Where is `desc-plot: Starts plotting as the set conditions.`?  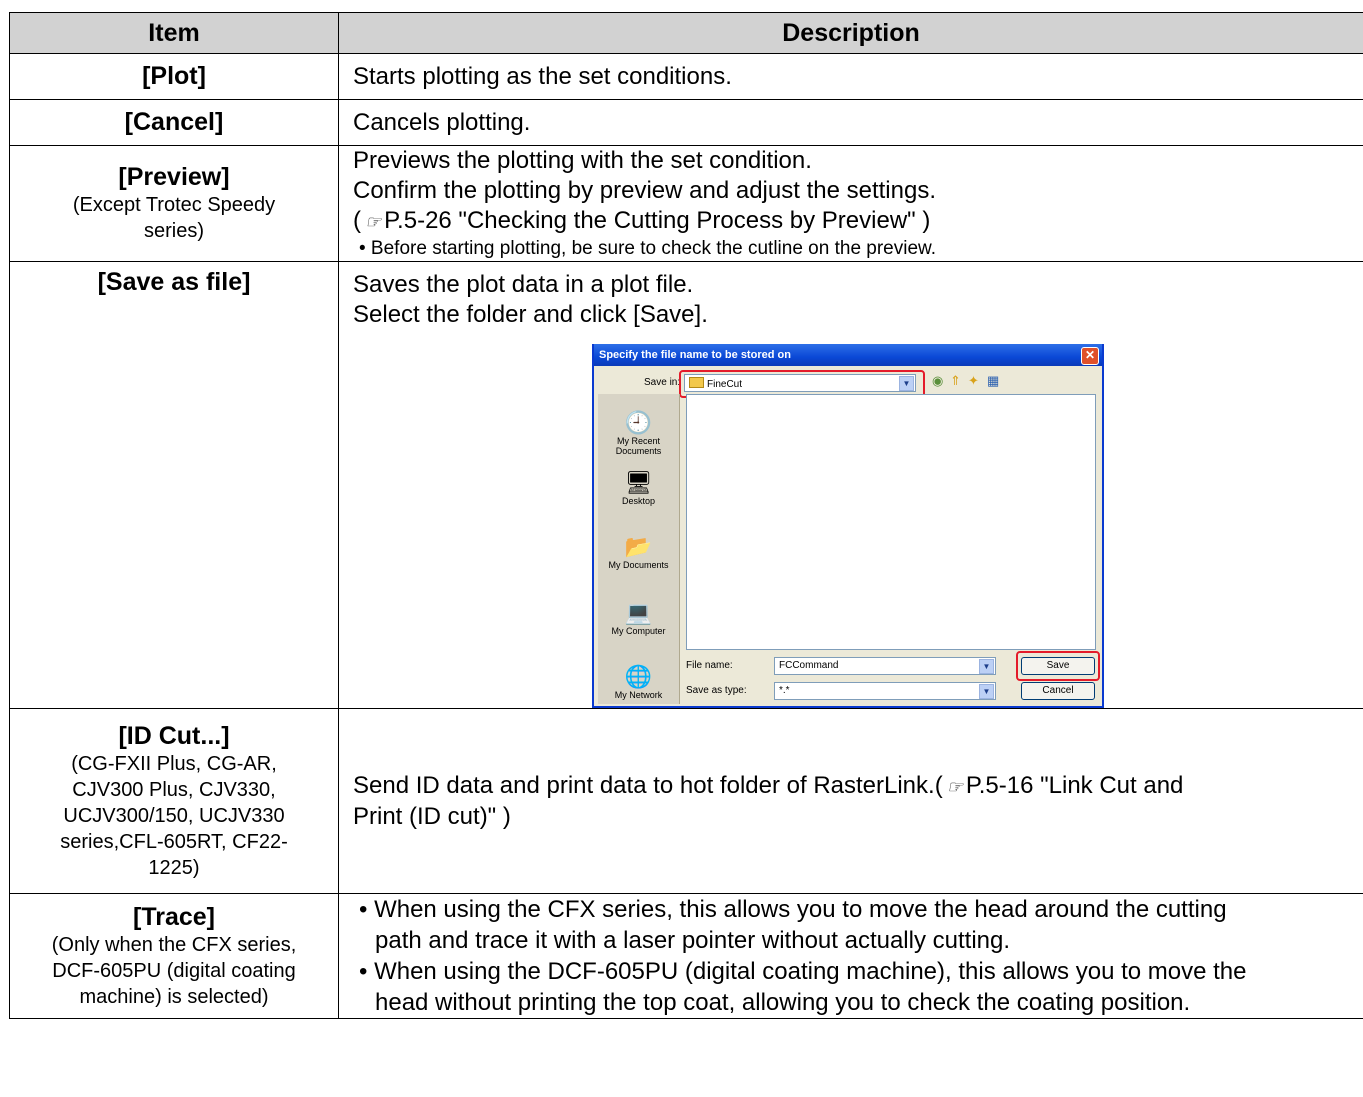 desc-plot: Starts plotting as the set conditions. is located at coordinates (850, 76).